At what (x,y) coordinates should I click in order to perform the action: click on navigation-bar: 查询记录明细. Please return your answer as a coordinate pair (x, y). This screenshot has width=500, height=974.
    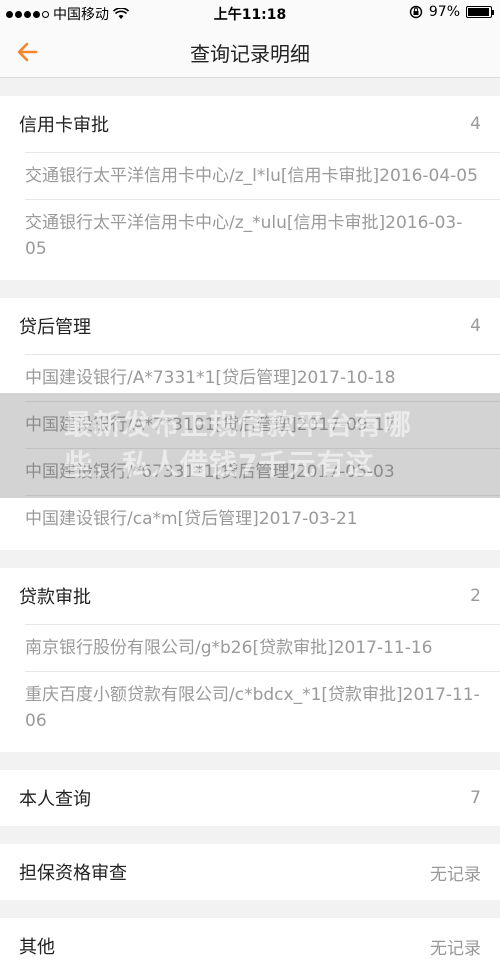
    Looking at the image, I should click on (250, 52).